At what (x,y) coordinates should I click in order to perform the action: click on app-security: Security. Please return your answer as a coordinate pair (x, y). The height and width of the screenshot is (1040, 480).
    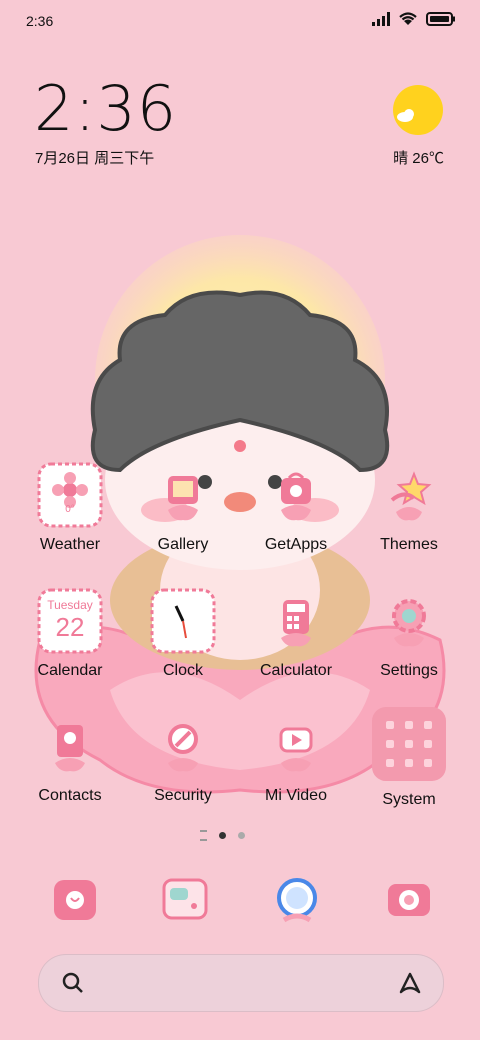
    Looking at the image, I should click on (183, 758).